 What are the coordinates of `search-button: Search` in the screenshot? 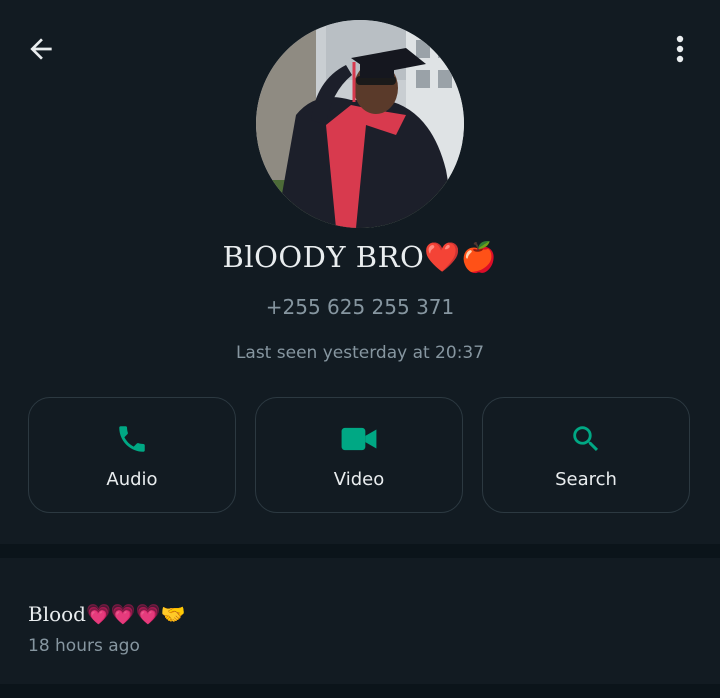 It's located at (586, 455).